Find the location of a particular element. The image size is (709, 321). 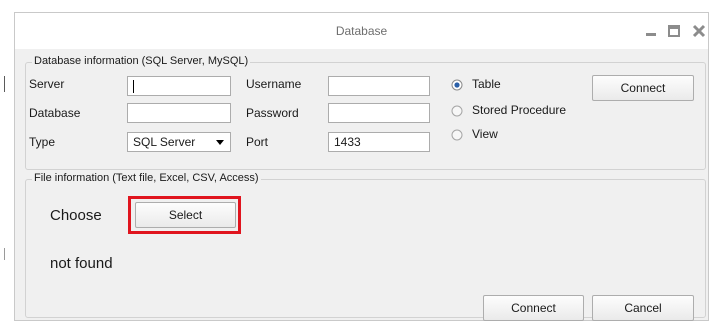

database-input is located at coordinates (179, 113).